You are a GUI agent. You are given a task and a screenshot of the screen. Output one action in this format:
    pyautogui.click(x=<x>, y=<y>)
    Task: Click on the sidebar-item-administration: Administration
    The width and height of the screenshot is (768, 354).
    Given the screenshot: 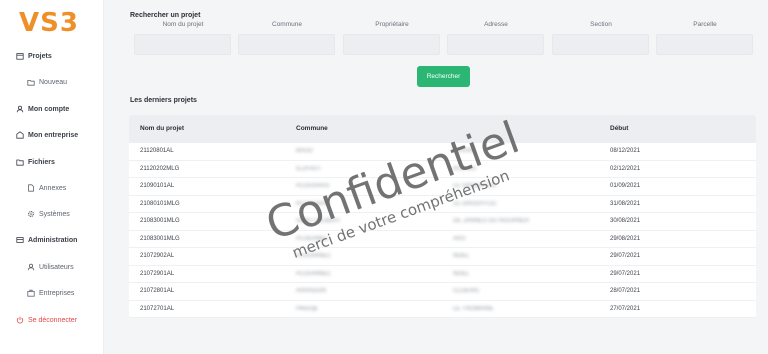 What is the action you would take?
    pyautogui.click(x=46, y=240)
    